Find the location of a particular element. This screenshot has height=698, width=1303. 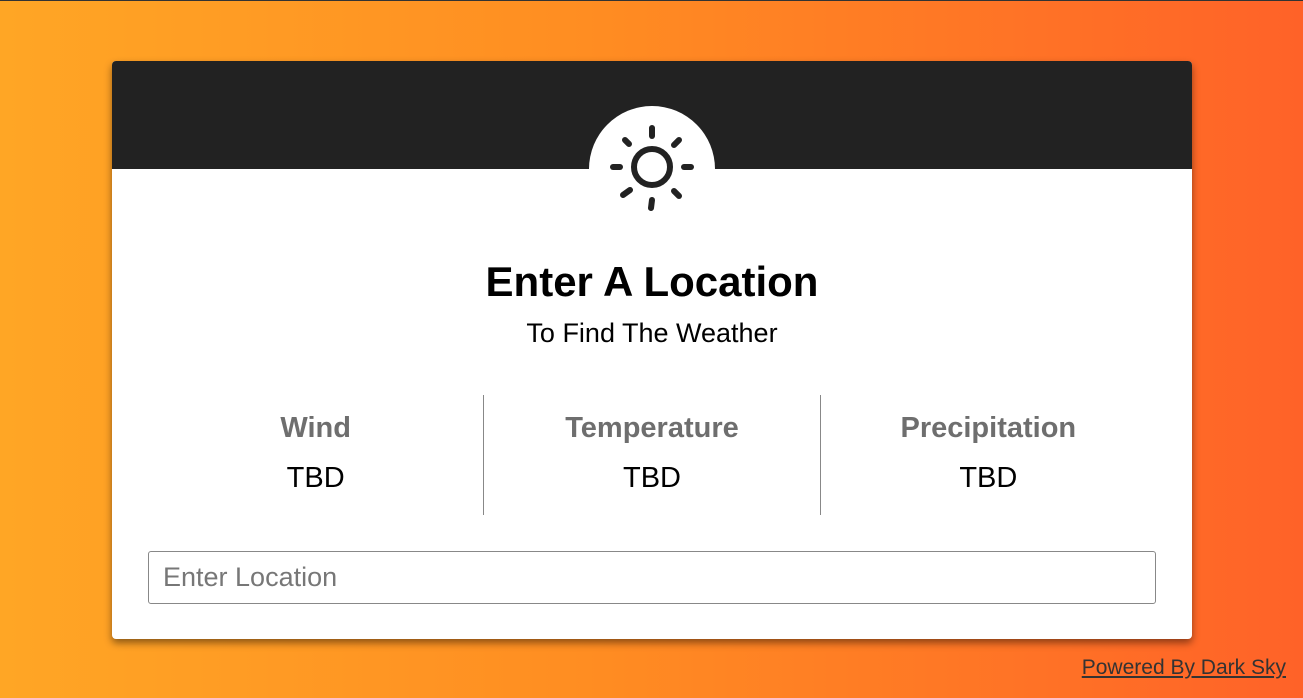

page-subtitle: To Find The Weather is located at coordinates (652, 333).